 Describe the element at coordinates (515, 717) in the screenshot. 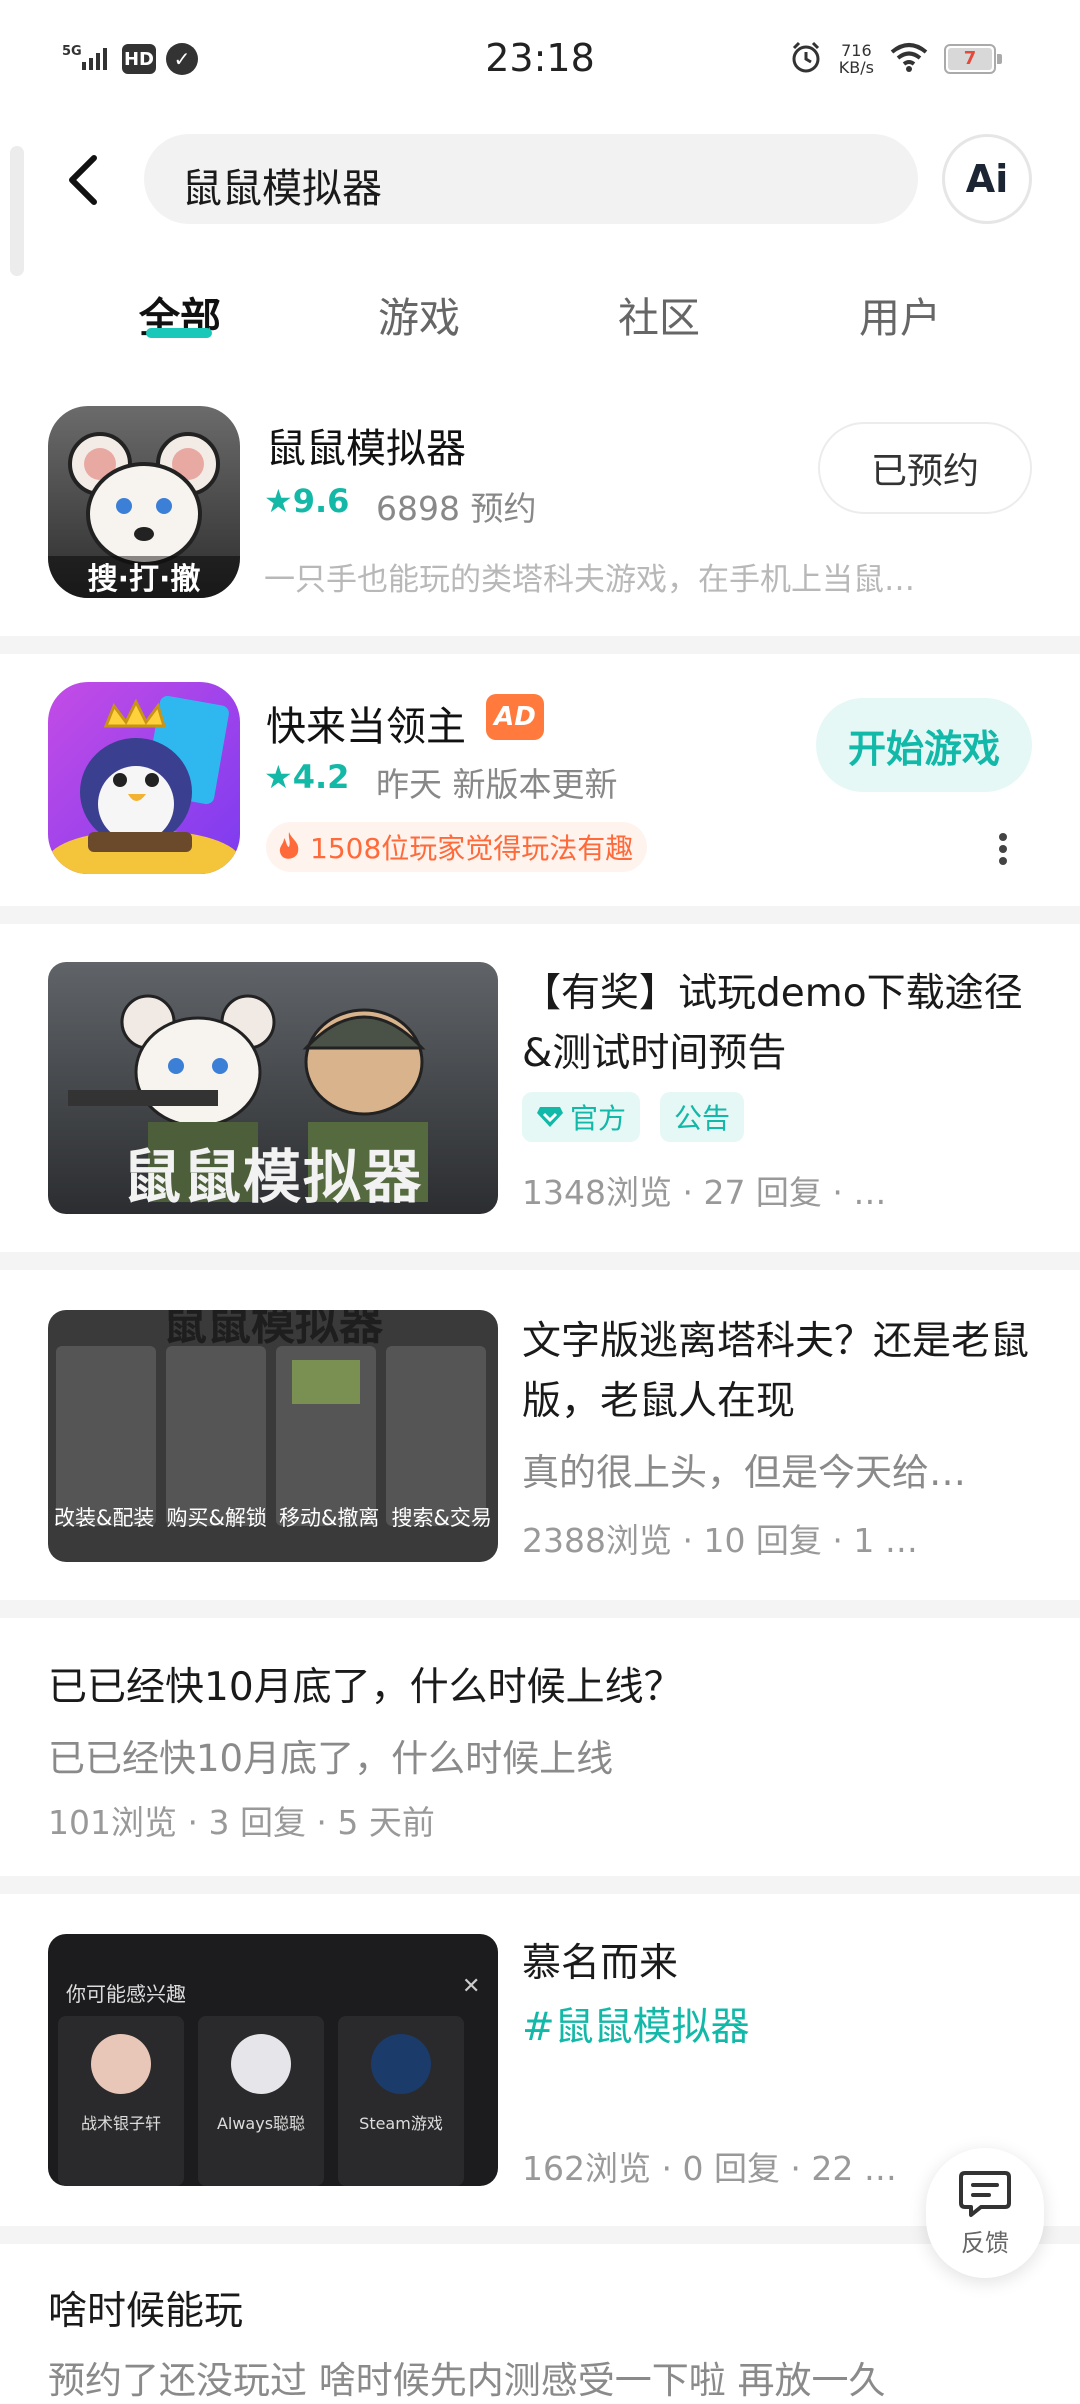

I see `ad-badge: AD` at that location.